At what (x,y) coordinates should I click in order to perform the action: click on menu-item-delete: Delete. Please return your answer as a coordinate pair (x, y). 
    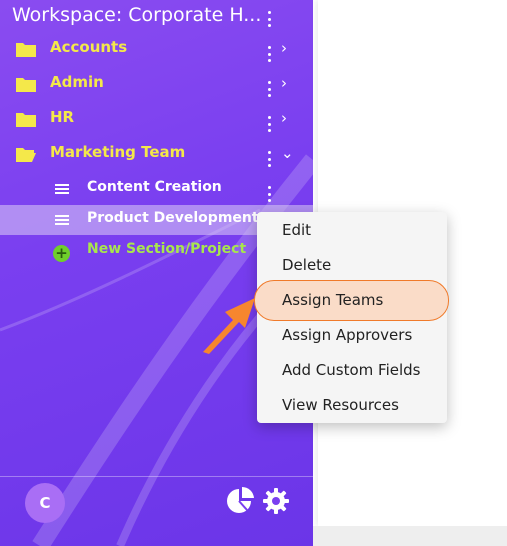
    Looking at the image, I should click on (306, 265).